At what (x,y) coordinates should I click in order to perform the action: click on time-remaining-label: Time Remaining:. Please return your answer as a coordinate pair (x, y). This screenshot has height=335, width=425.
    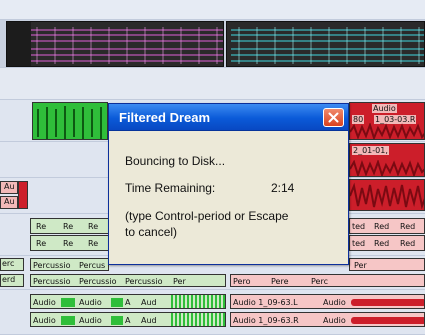
    Looking at the image, I should click on (170, 188).